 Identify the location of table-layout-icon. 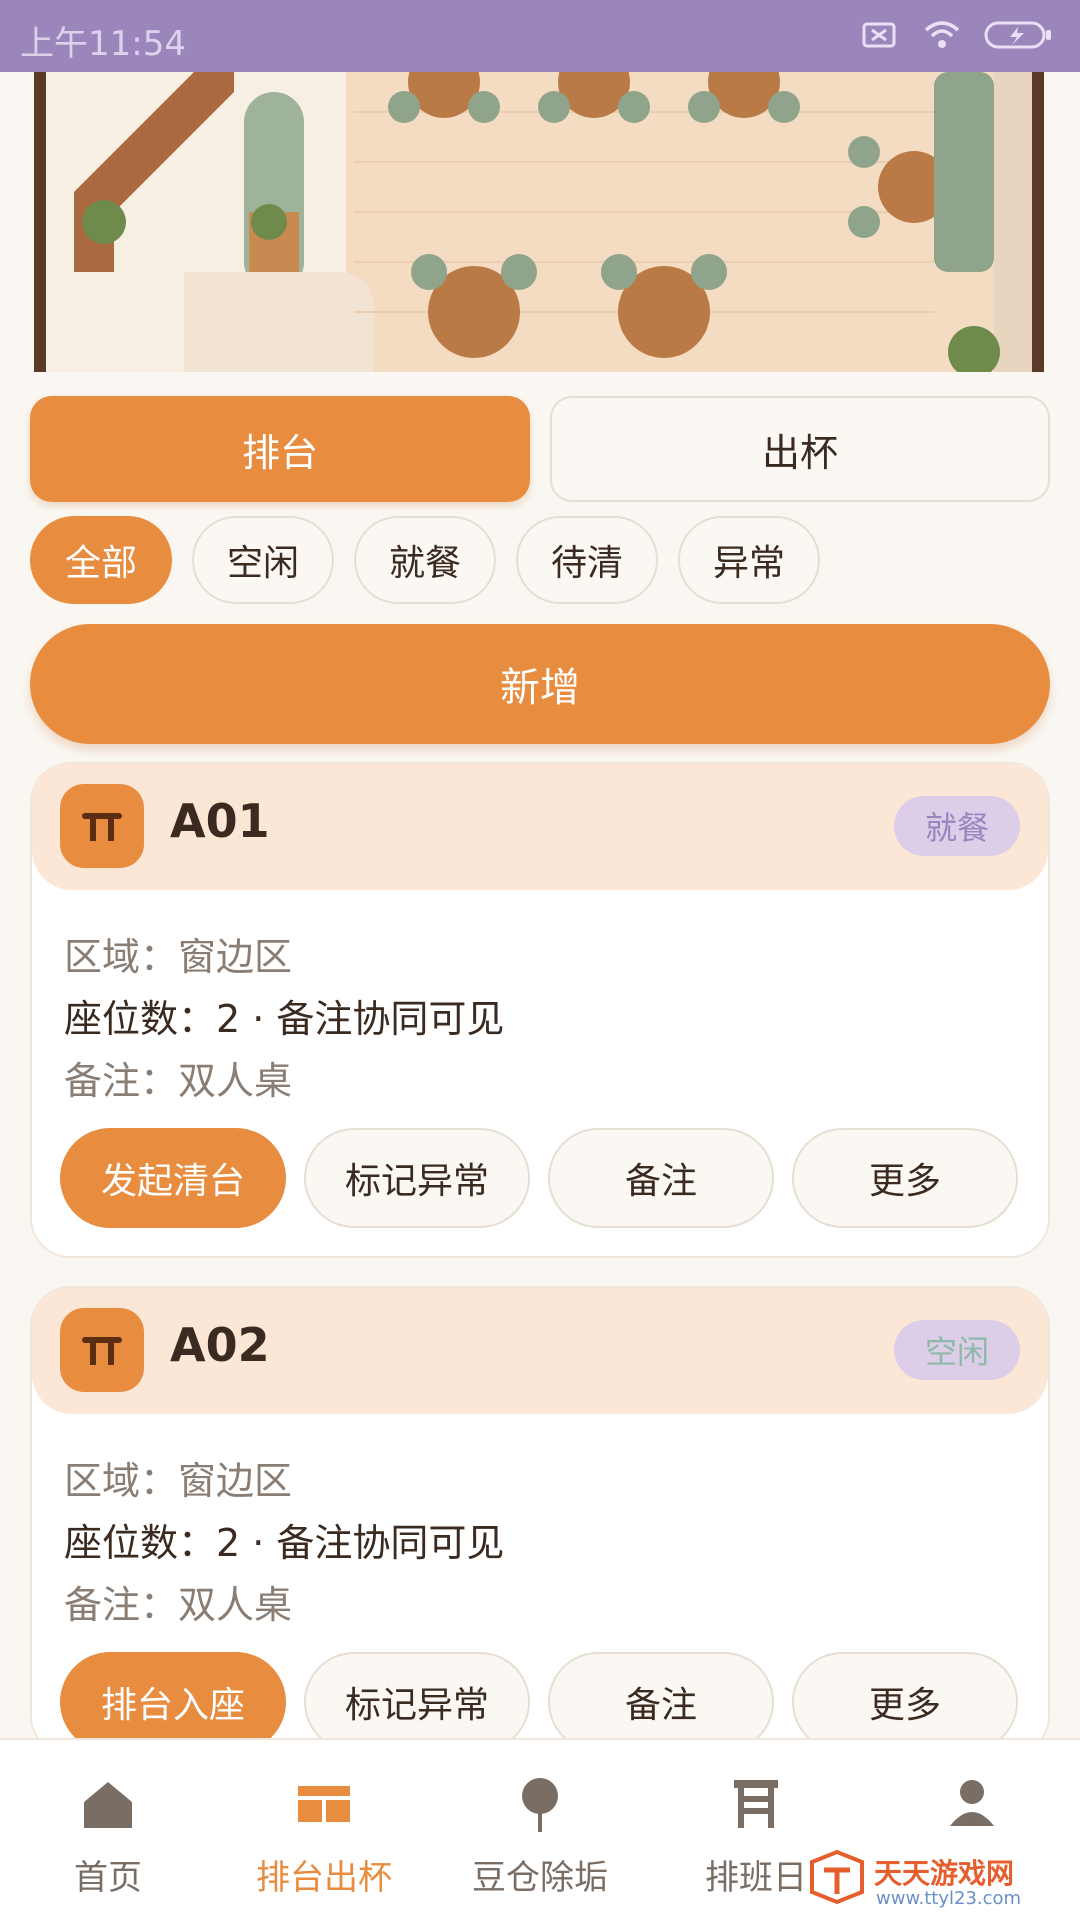
(324, 1804).